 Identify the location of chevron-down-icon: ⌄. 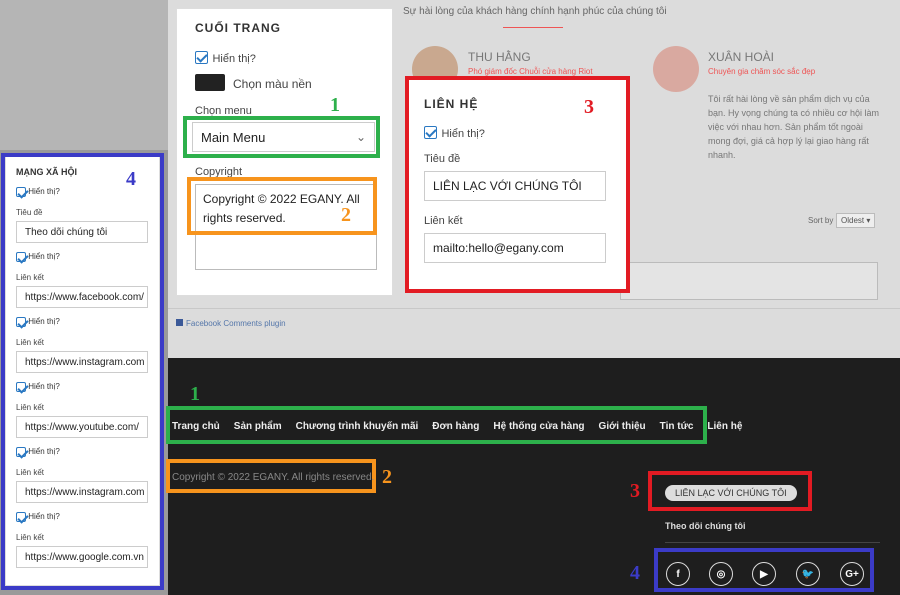
(360, 137).